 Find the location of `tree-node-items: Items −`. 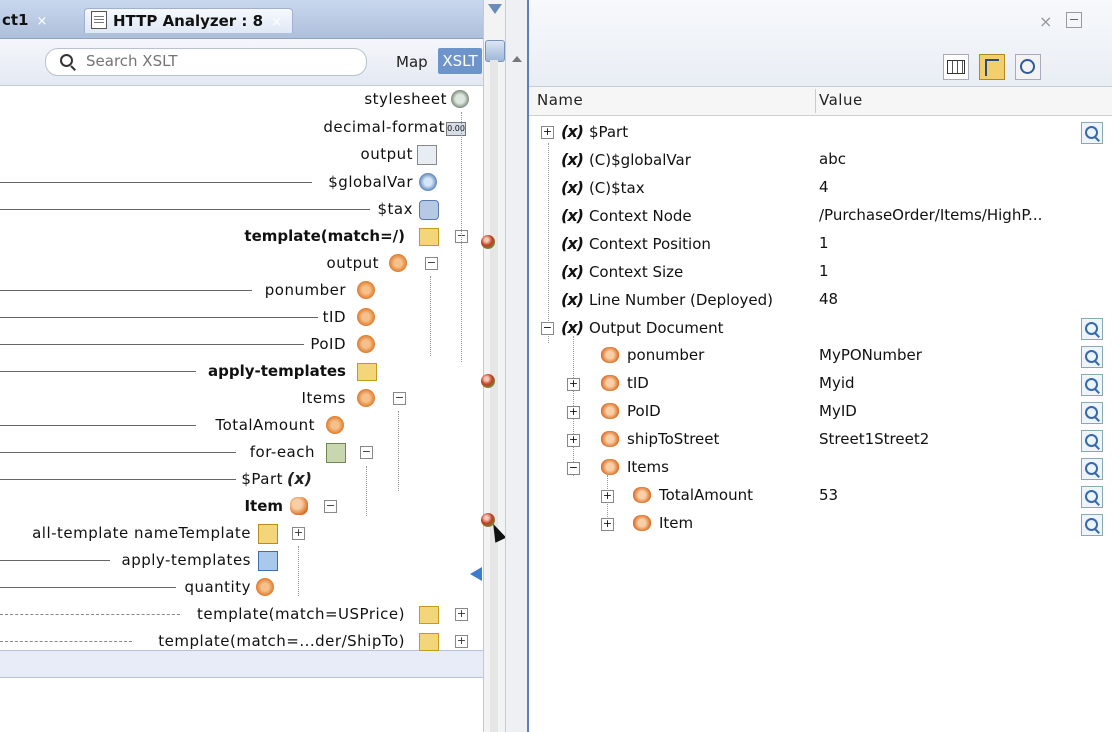

tree-node-items: Items − is located at coordinates (241, 398).